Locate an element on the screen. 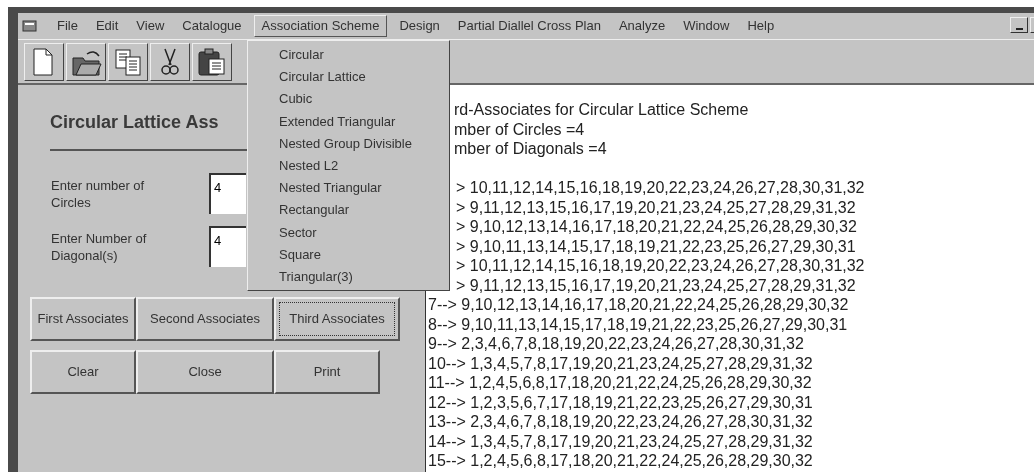  output-line: rd-Associates for Circular Lattice Scheme is located at coordinates (601, 110).